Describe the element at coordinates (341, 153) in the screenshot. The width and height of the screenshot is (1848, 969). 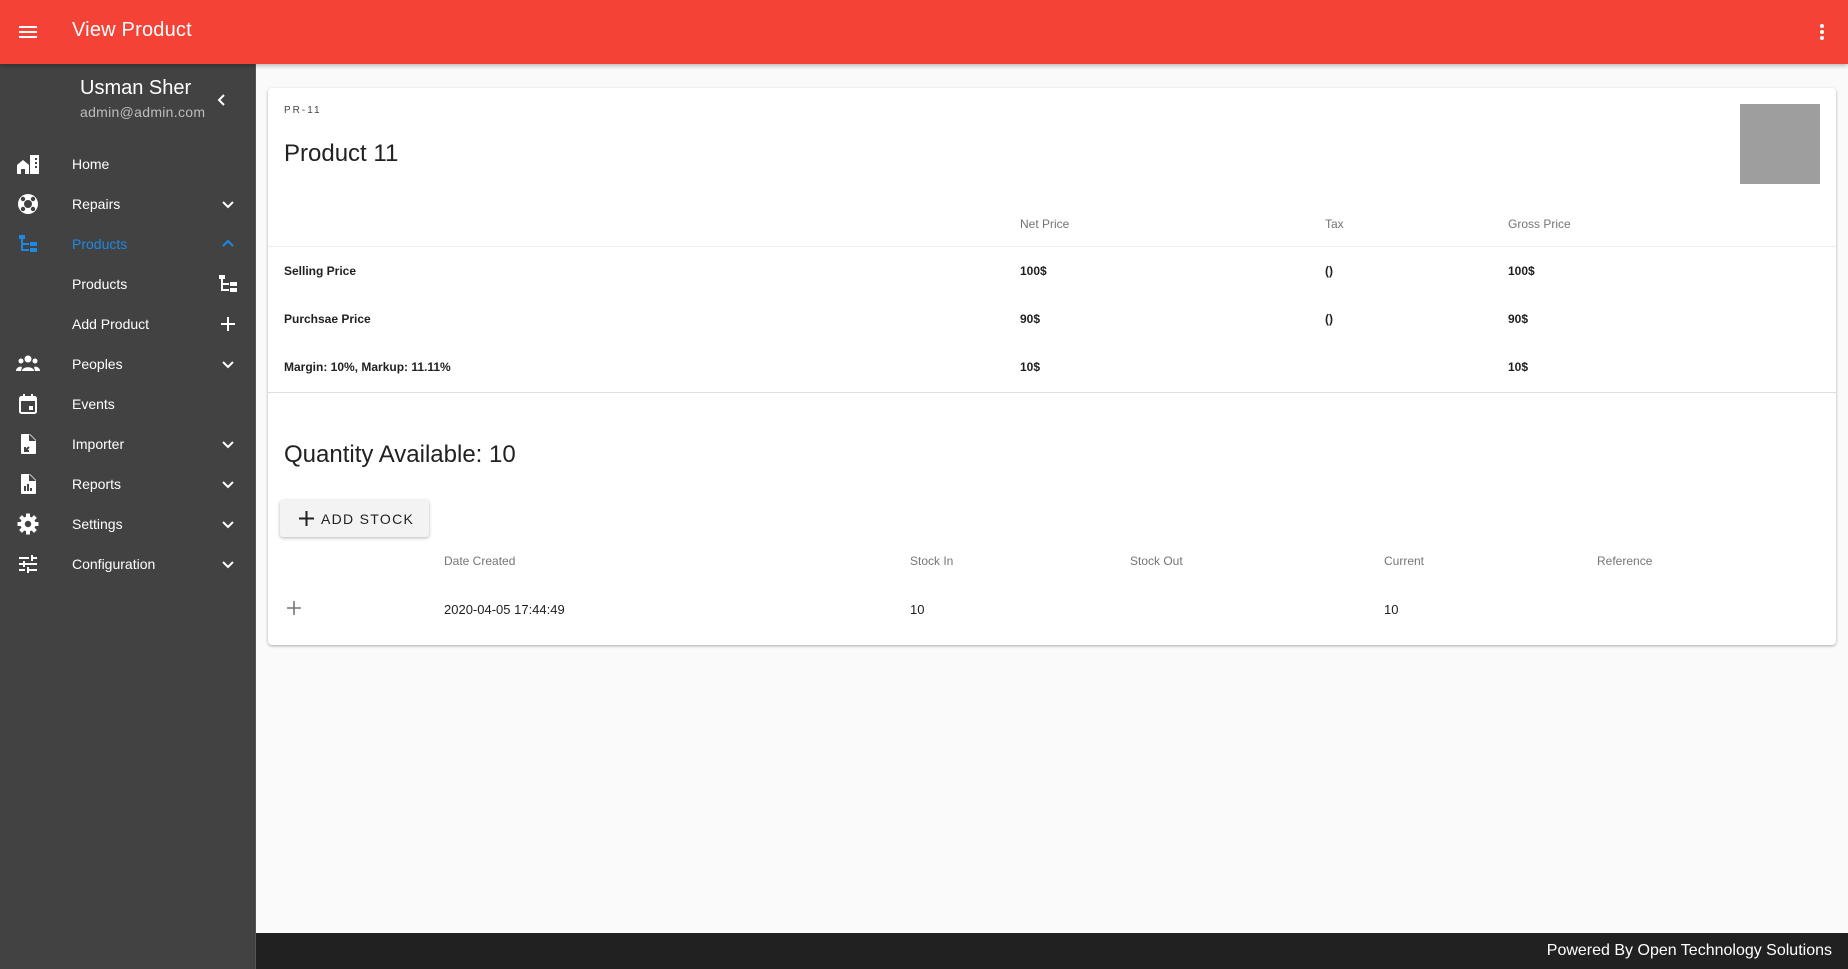
I see `product-name: Product 11` at that location.